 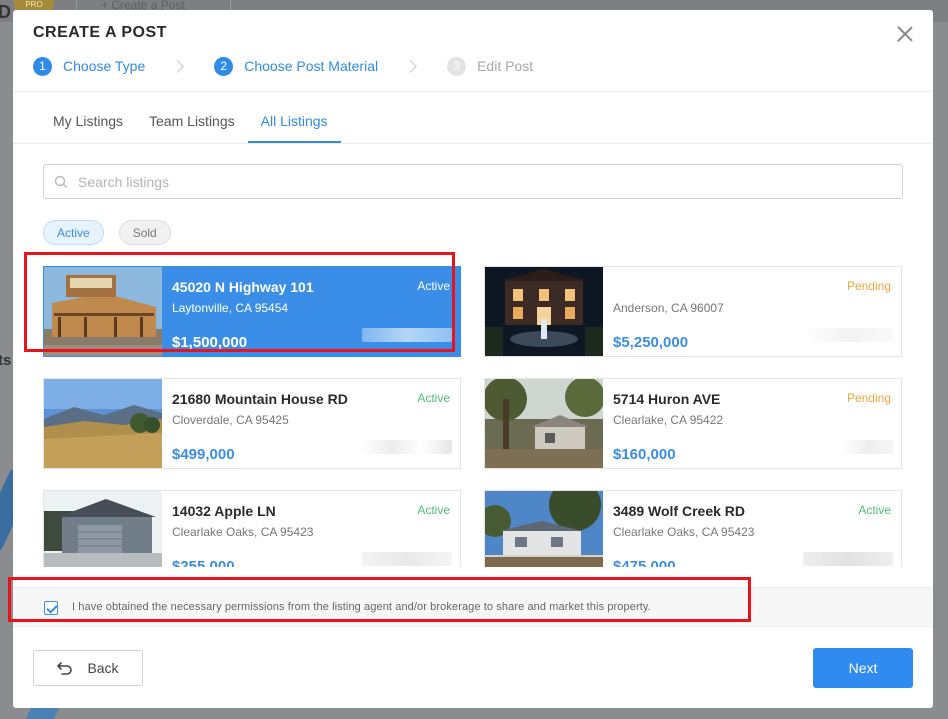 I want to click on next-button: Next, so click(x=863, y=668).